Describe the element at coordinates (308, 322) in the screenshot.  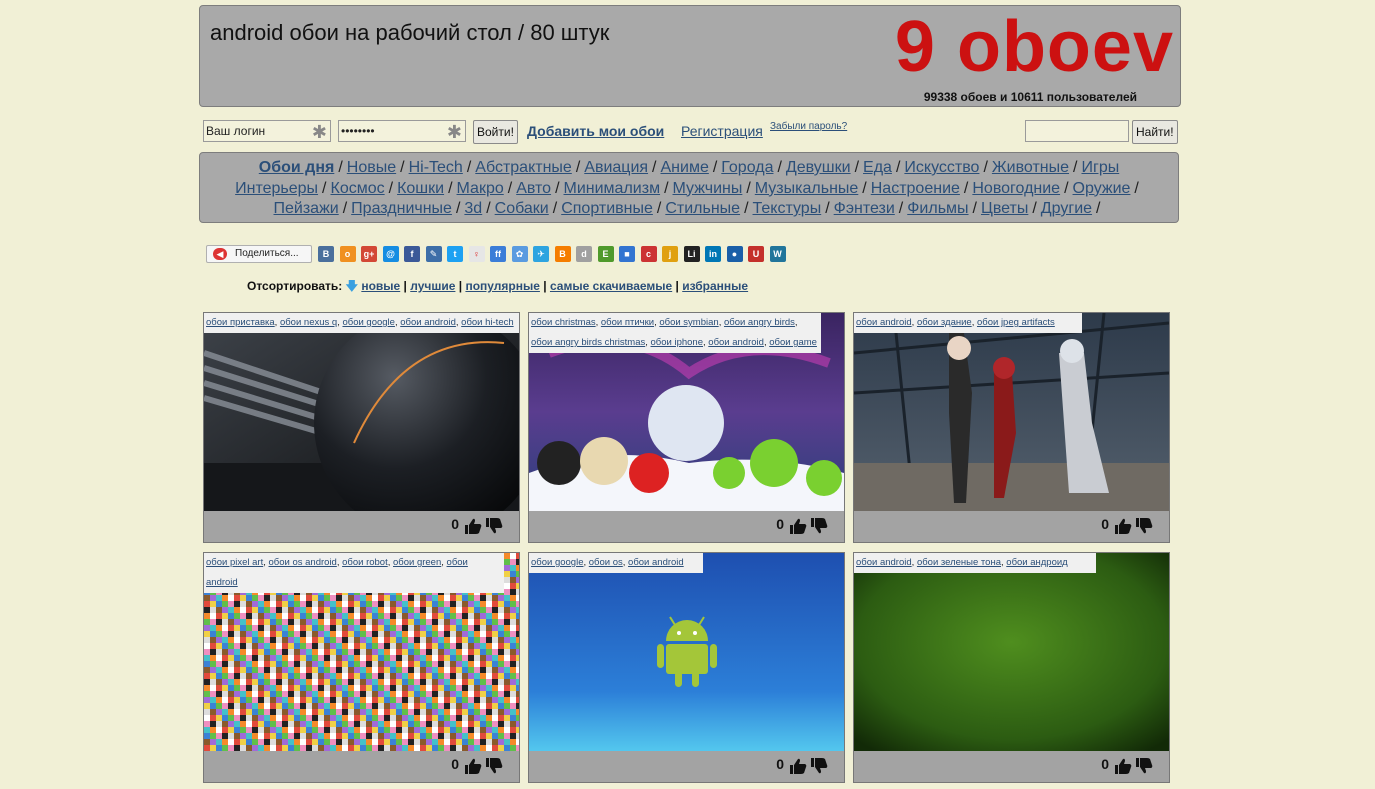
I see `tag-link: обои nexus q` at that location.